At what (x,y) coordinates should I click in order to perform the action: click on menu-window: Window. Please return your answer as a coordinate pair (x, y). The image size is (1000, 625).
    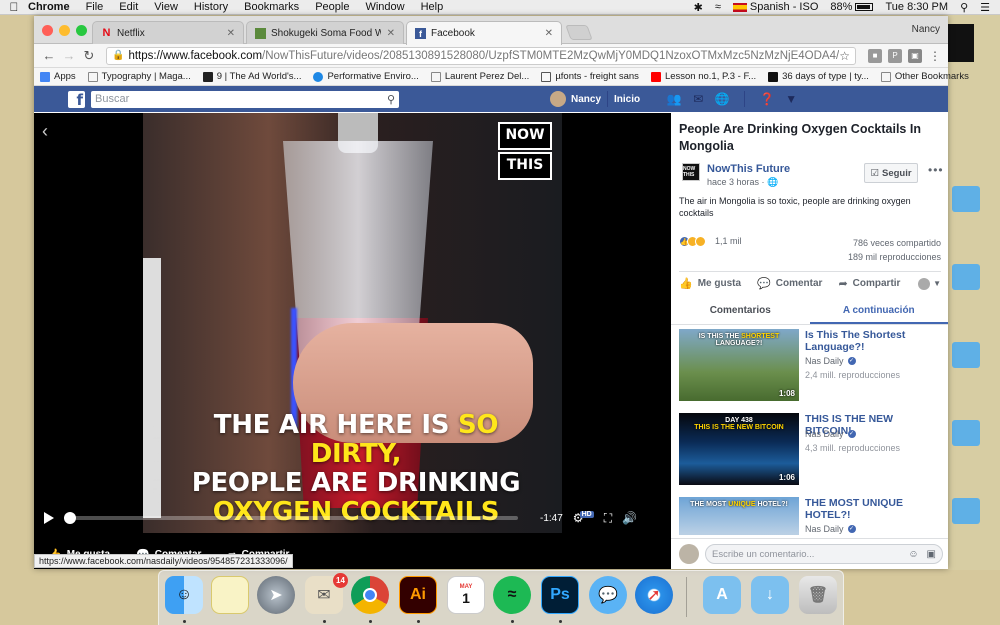
    Looking at the image, I should click on (384, 7).